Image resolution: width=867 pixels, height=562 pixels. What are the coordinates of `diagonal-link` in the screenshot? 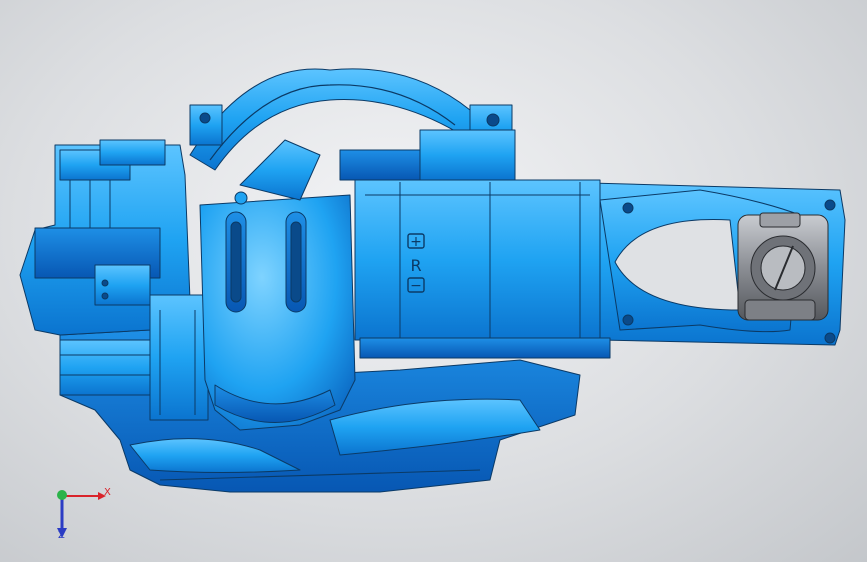 It's located at (280, 170).